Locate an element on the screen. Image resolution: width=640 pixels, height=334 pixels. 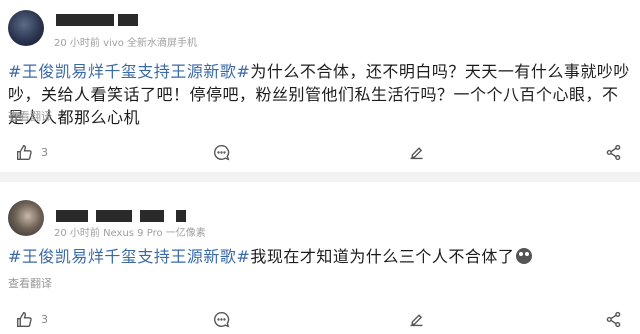
emoji-icon is located at coordinates (524, 256).